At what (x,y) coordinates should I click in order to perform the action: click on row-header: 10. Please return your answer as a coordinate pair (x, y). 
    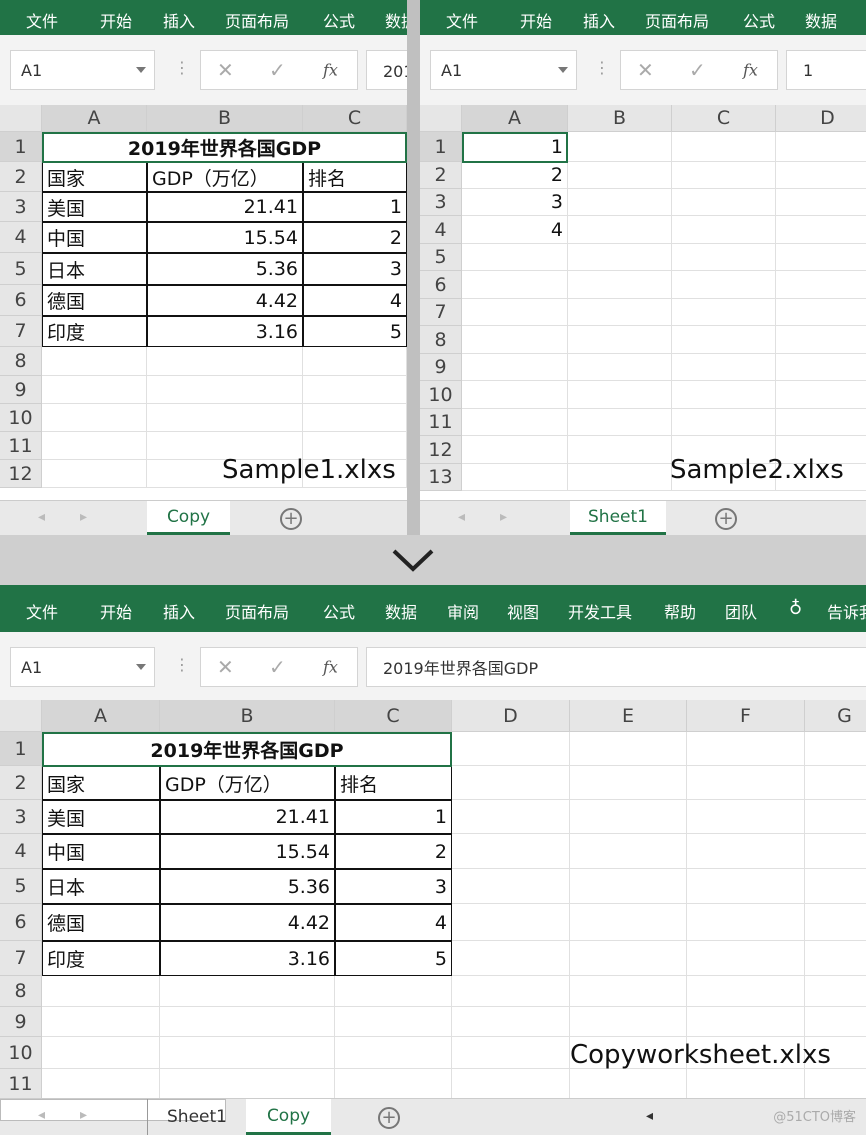
    Looking at the image, I should click on (21, 418).